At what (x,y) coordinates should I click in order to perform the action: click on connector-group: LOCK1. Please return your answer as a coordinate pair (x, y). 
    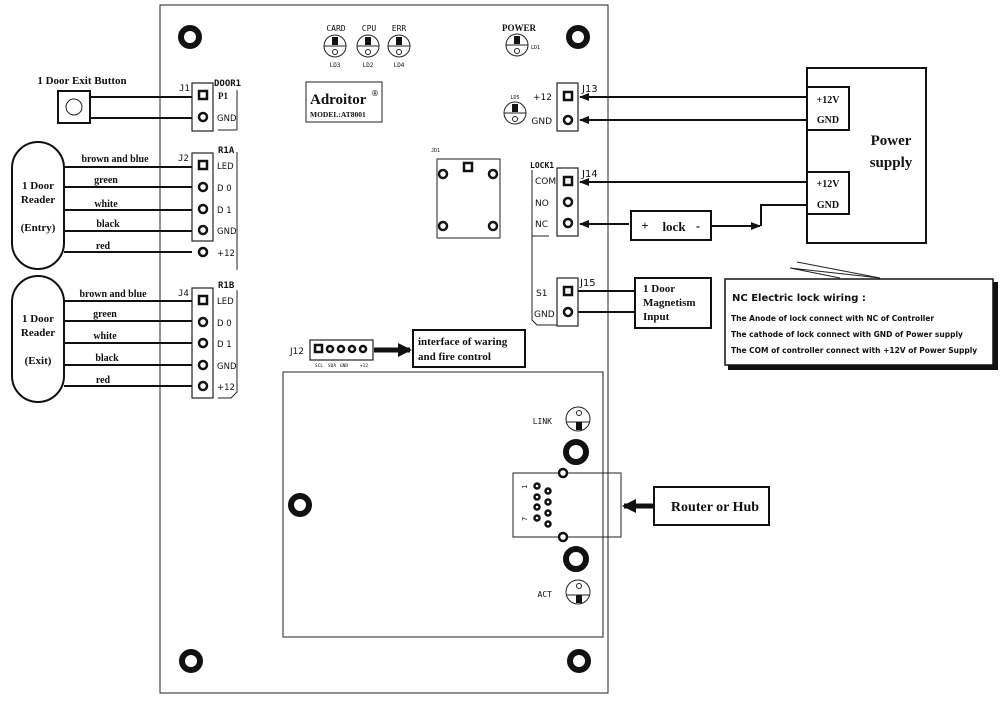
    Looking at the image, I should click on (542, 165).